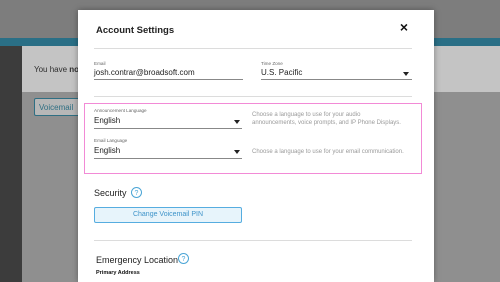 The width and height of the screenshot is (500, 282). What do you see at coordinates (168, 128) in the screenshot?
I see `announcement-language-underline` at bounding box center [168, 128].